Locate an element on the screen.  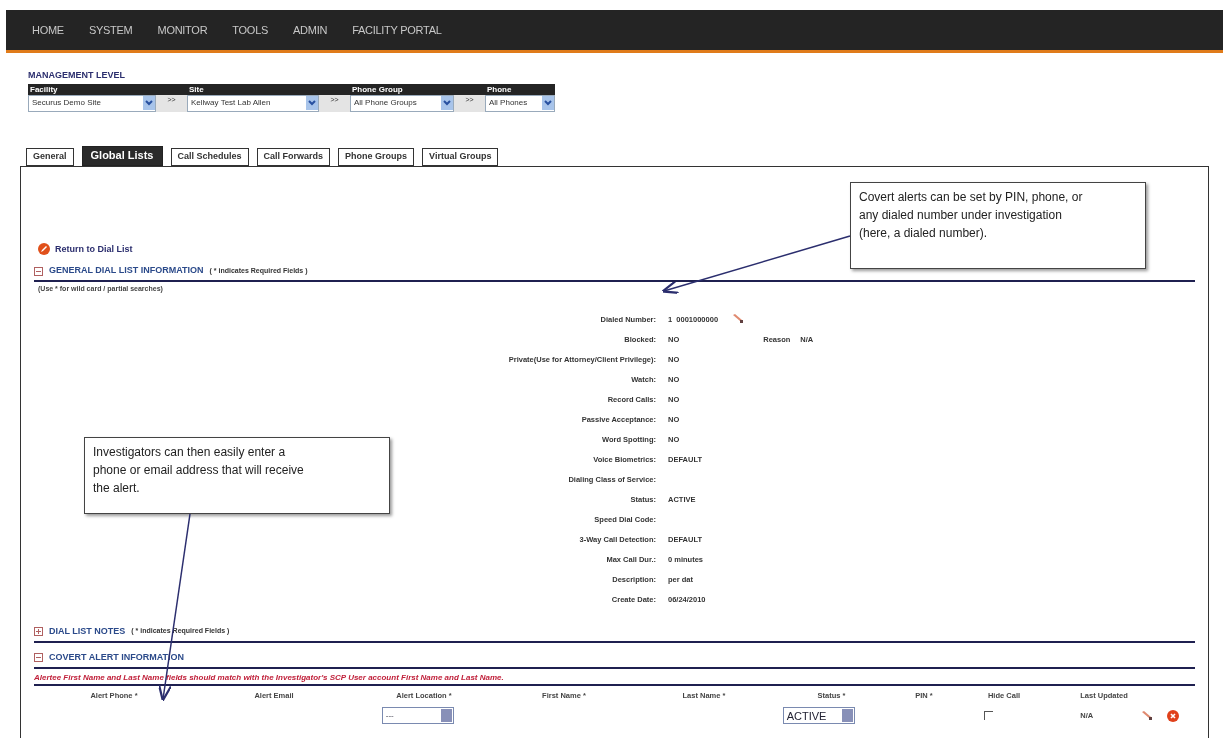
field-label: Site is located at coordinates (196, 89).